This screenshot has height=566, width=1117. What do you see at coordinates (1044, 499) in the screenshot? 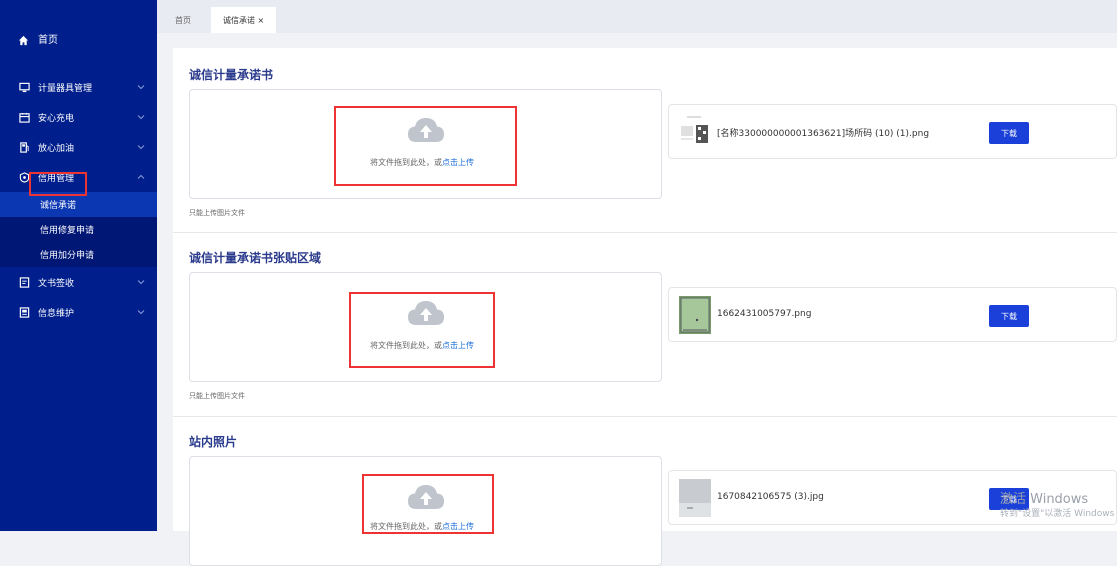
I see `windows-watermark-title: 激活 Windows` at bounding box center [1044, 499].